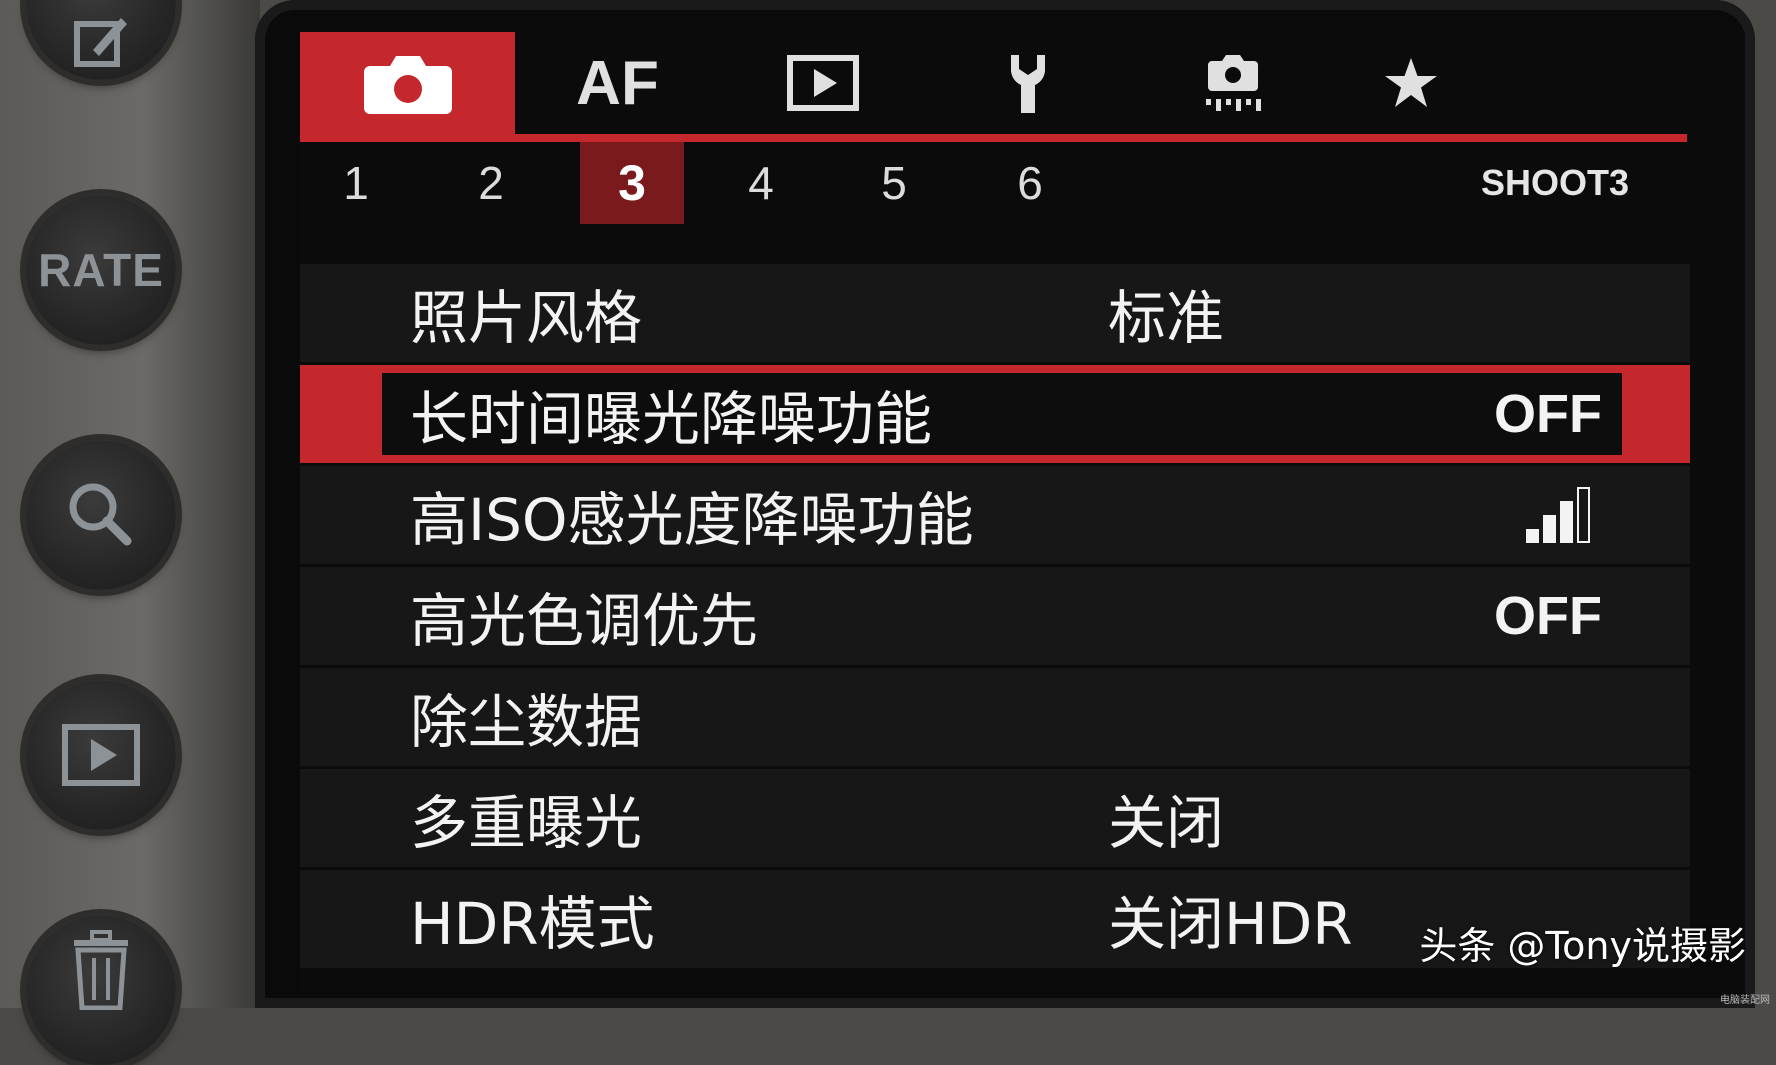  Describe the element at coordinates (692, 520) in the screenshot. I see `menu-item-label: 高ISO感光度降噪功能` at that location.